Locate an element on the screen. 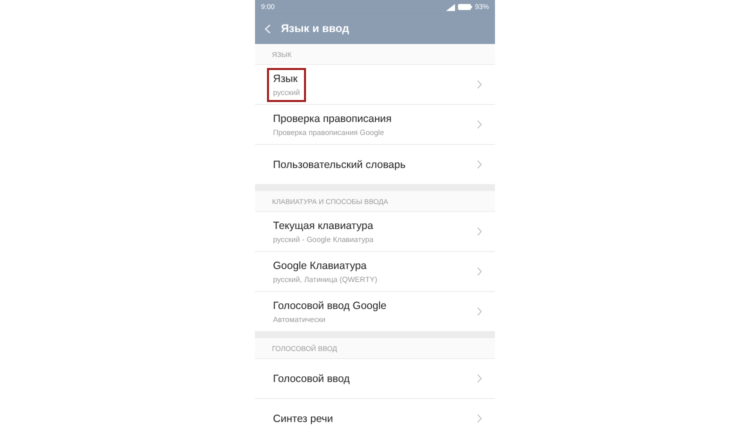 The width and height of the screenshot is (750, 428). battery-icon is located at coordinates (465, 7).